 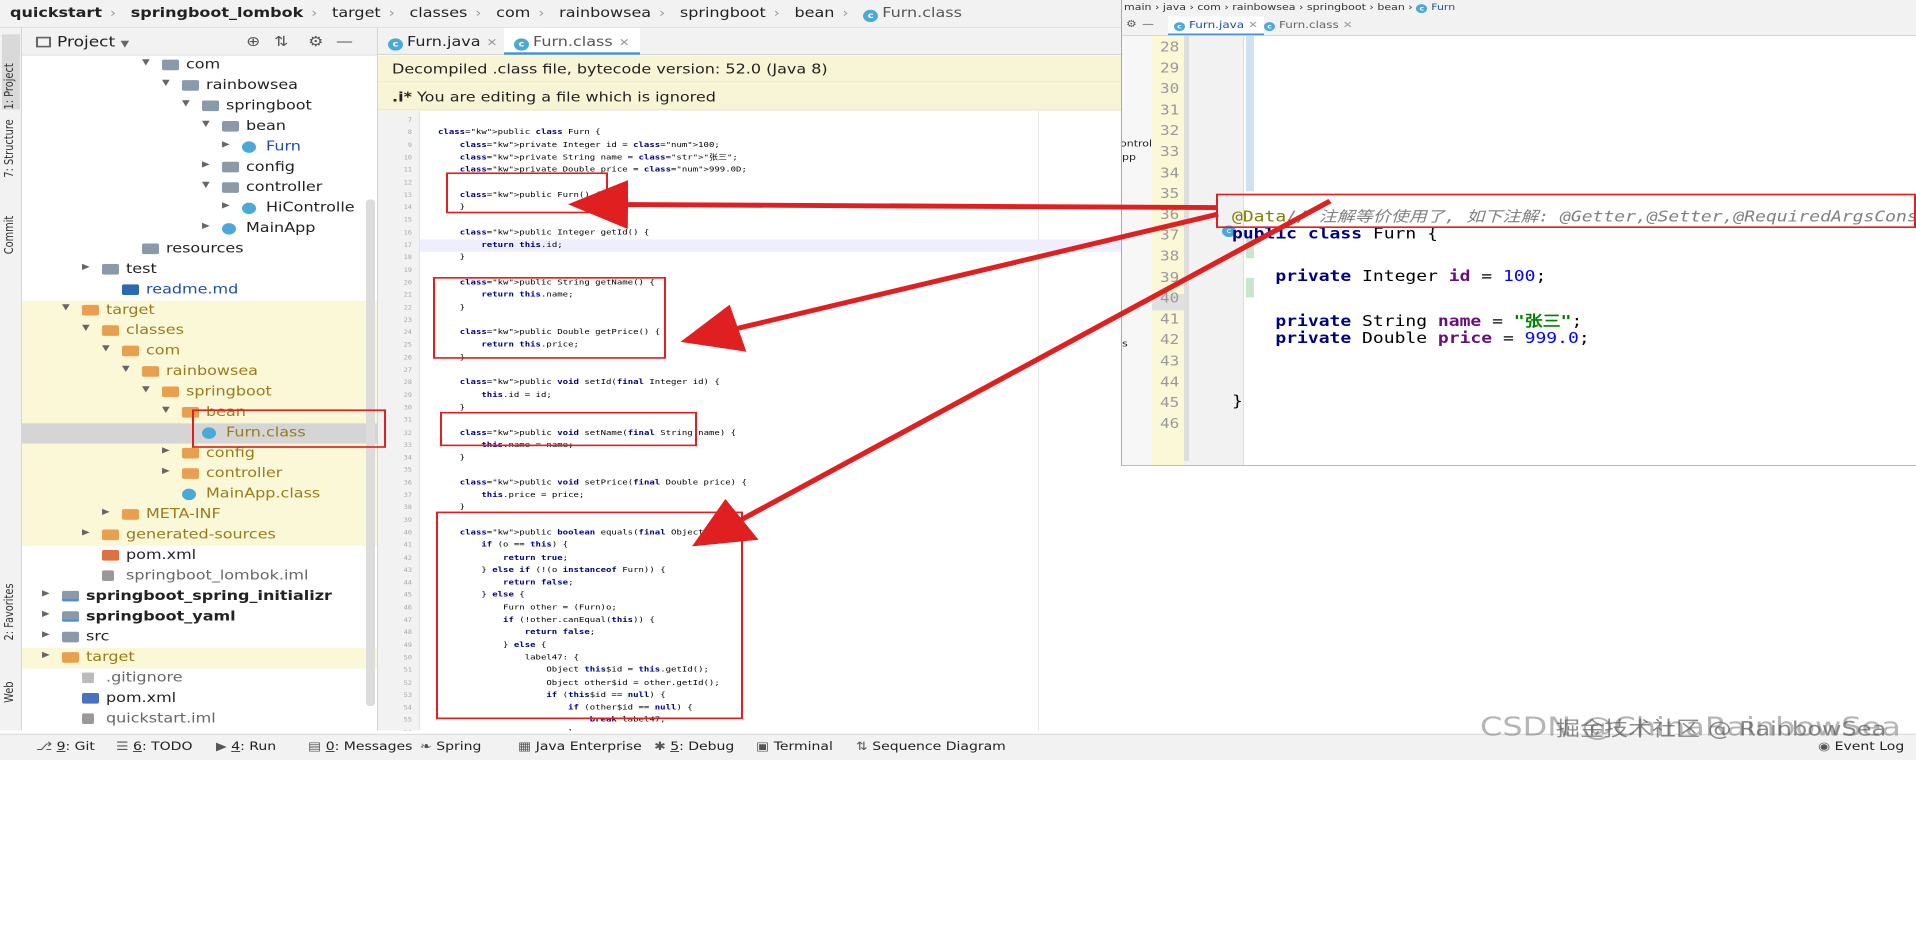 I want to click on status-item: ◉ Event Log, so click(x=1861, y=746).